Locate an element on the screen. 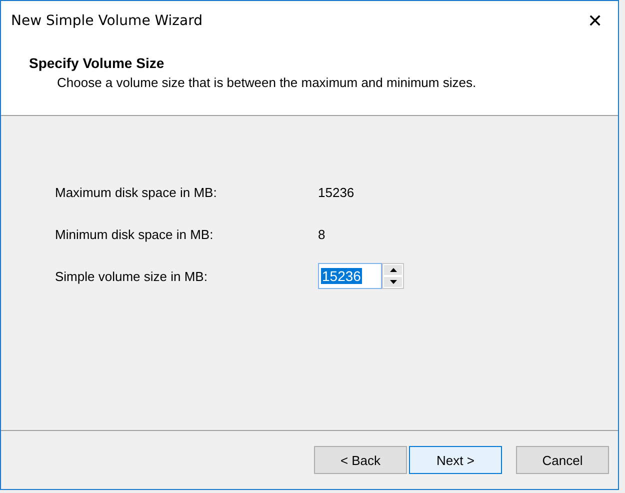  field-value: 8 is located at coordinates (322, 234).